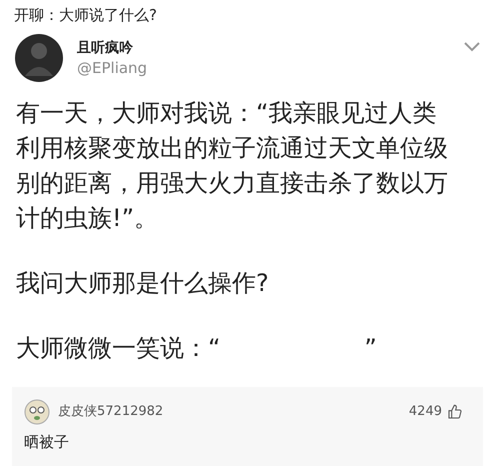  What do you see at coordinates (197, 348) in the screenshot?
I see `tweet-paragraph: 大师微微一笑说：“ ”` at bounding box center [197, 348].